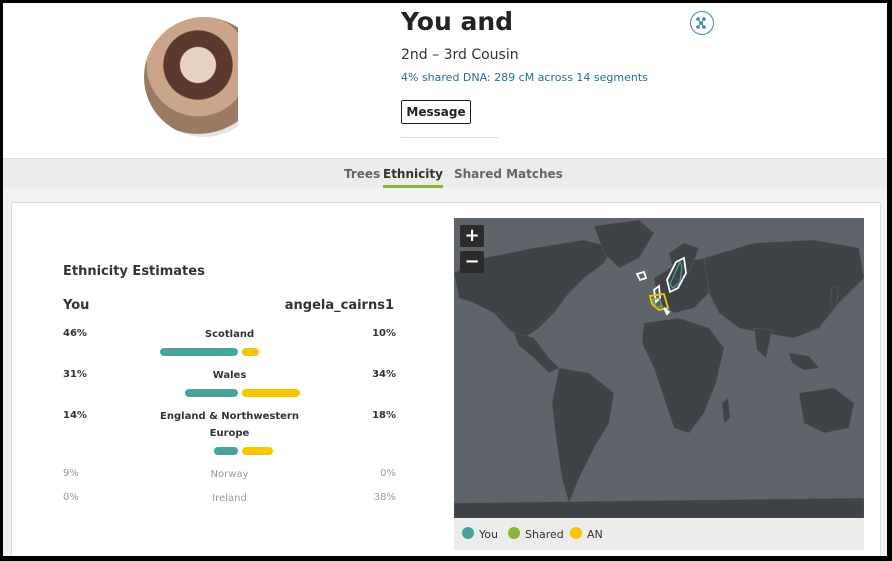 This screenshot has height=561, width=892. What do you see at coordinates (75, 374) in the screenshot?
I see `you-percent: 31%` at bounding box center [75, 374].